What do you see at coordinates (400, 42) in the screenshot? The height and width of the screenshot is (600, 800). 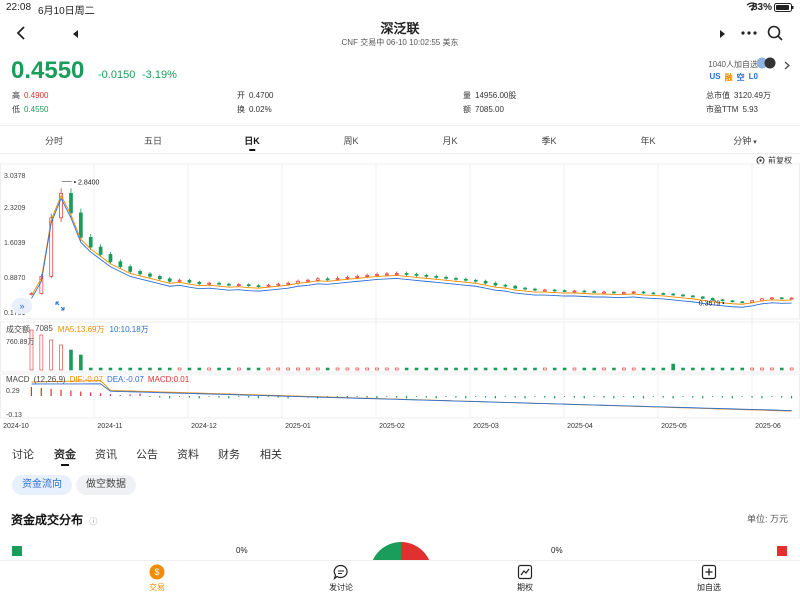 I see `stock-subtitle: CNF 交易中 06-10 10:02:55 美东` at bounding box center [400, 42].